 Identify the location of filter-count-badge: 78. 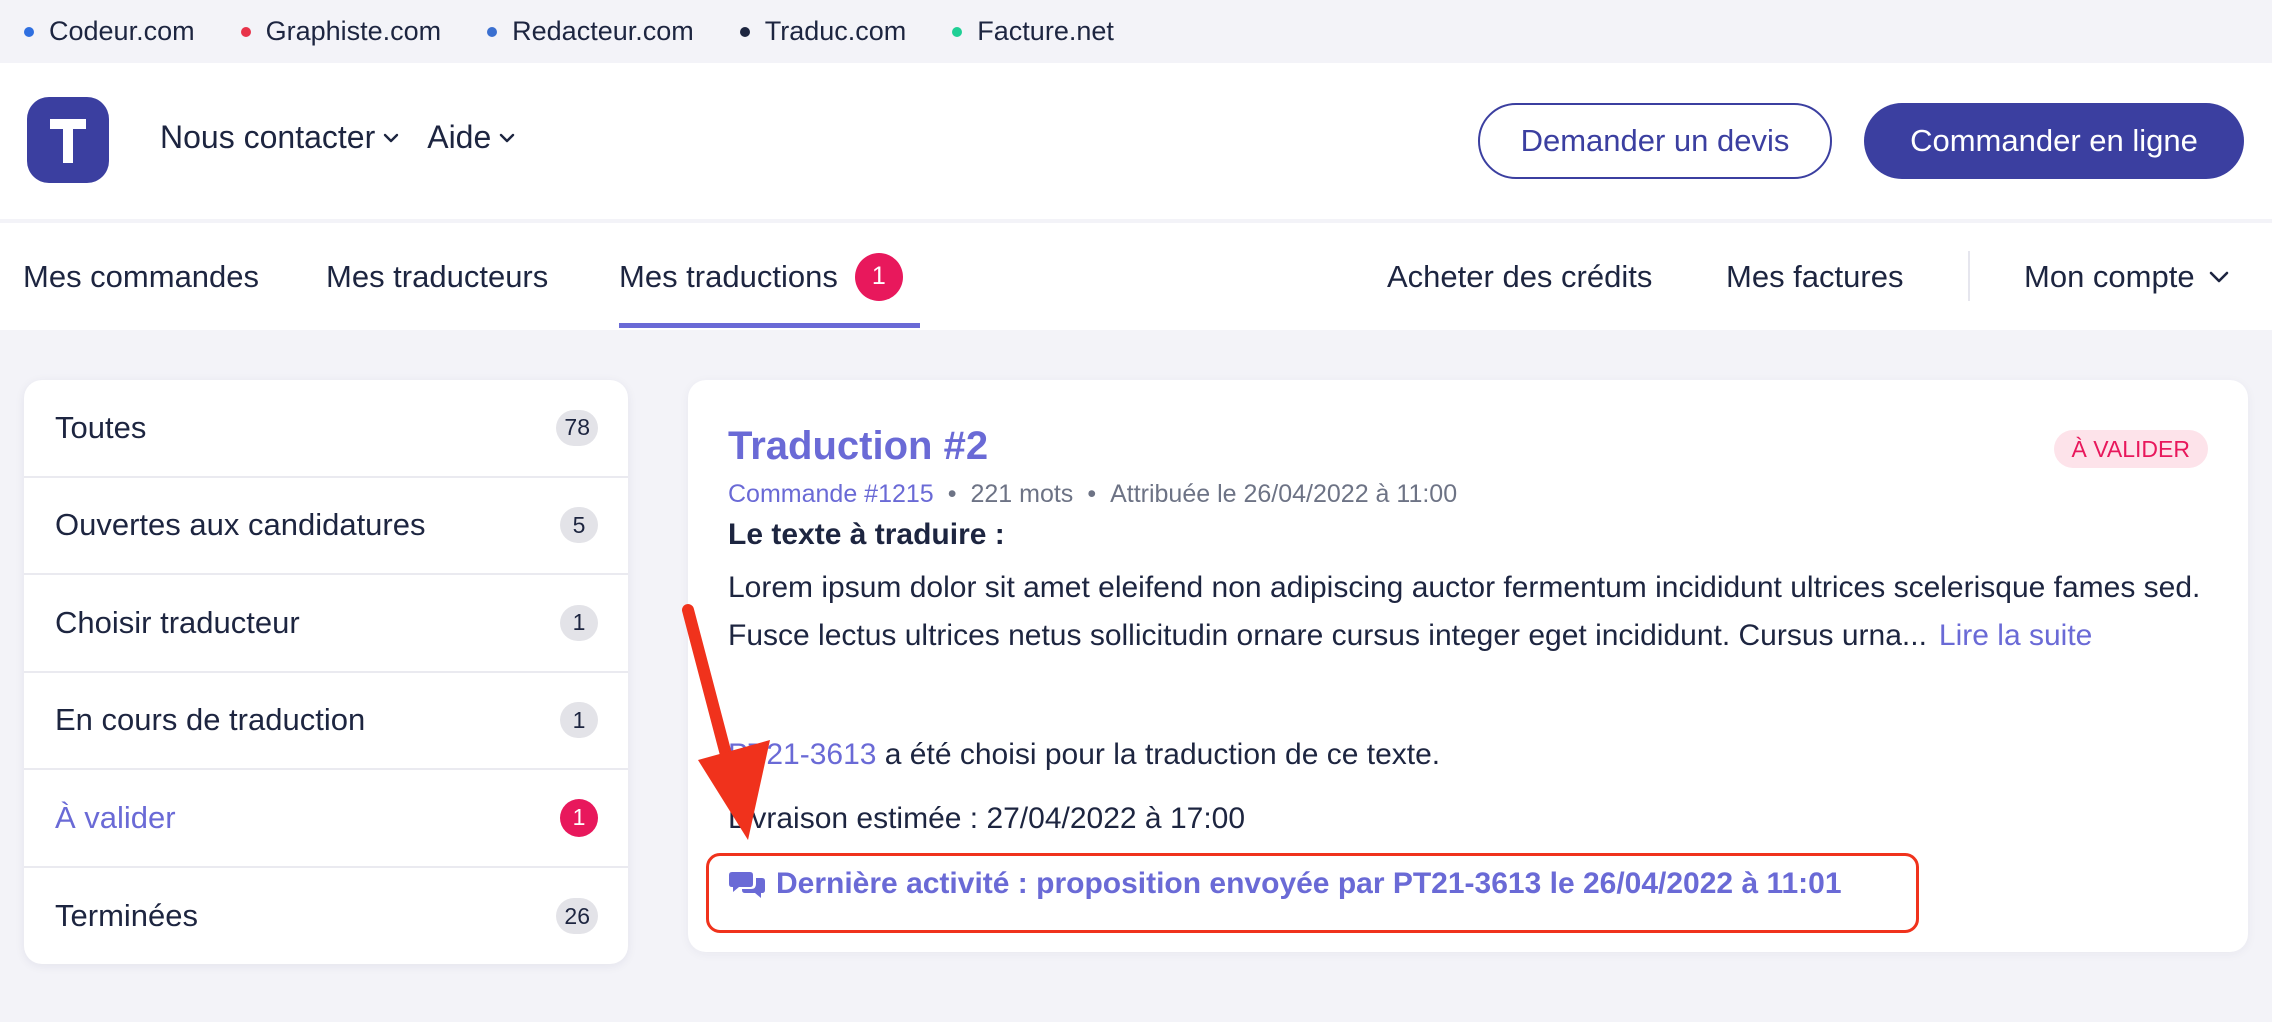
(577, 427).